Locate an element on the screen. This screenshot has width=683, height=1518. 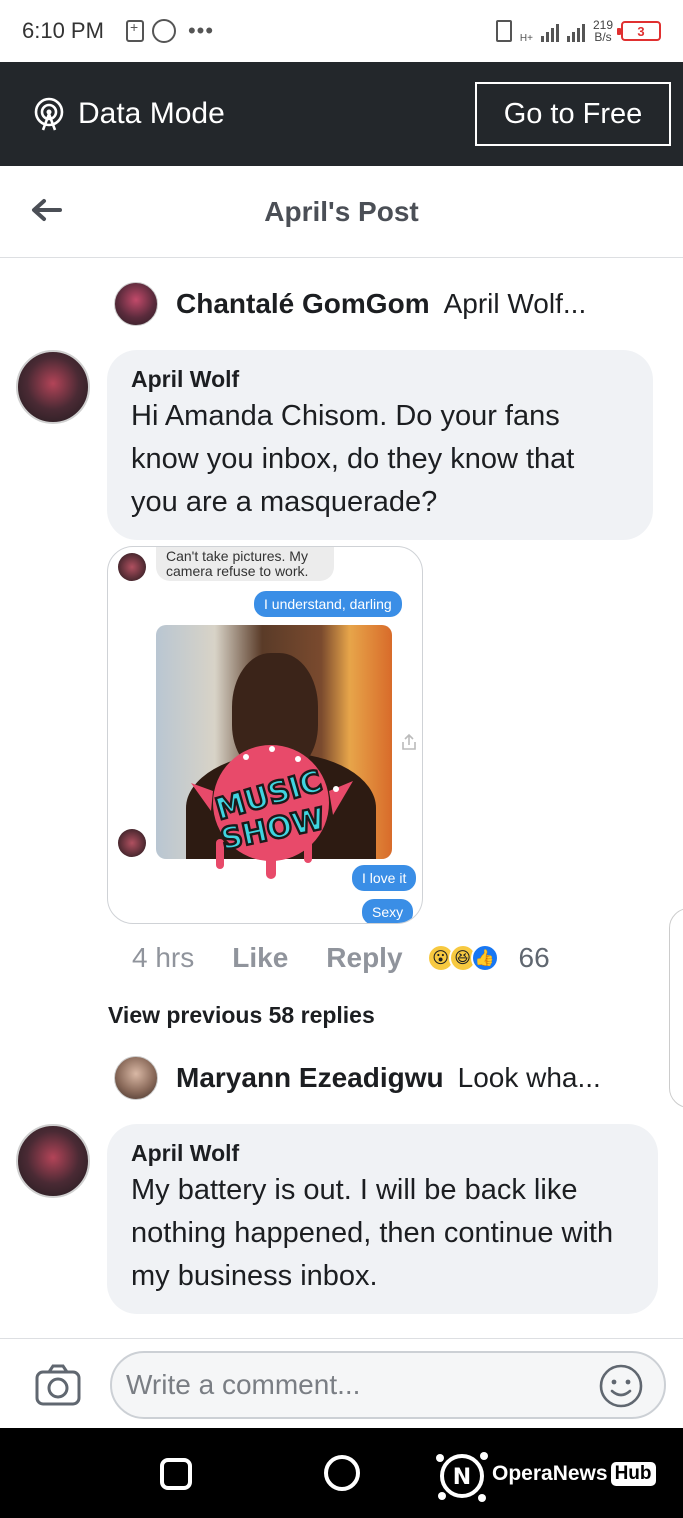
side-panel-handle is located at coordinates (676, 1008).